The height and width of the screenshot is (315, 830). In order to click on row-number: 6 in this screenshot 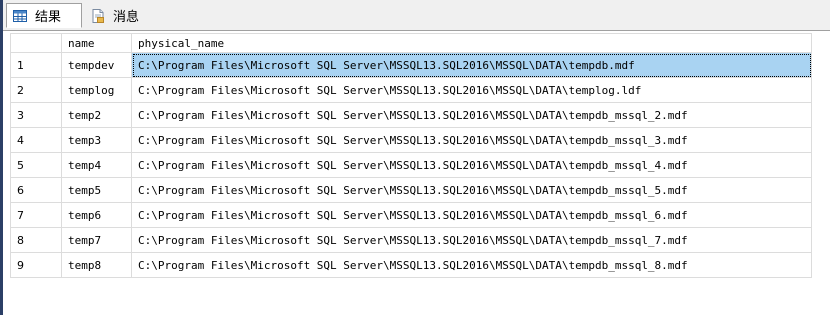, I will do `click(36, 190)`.